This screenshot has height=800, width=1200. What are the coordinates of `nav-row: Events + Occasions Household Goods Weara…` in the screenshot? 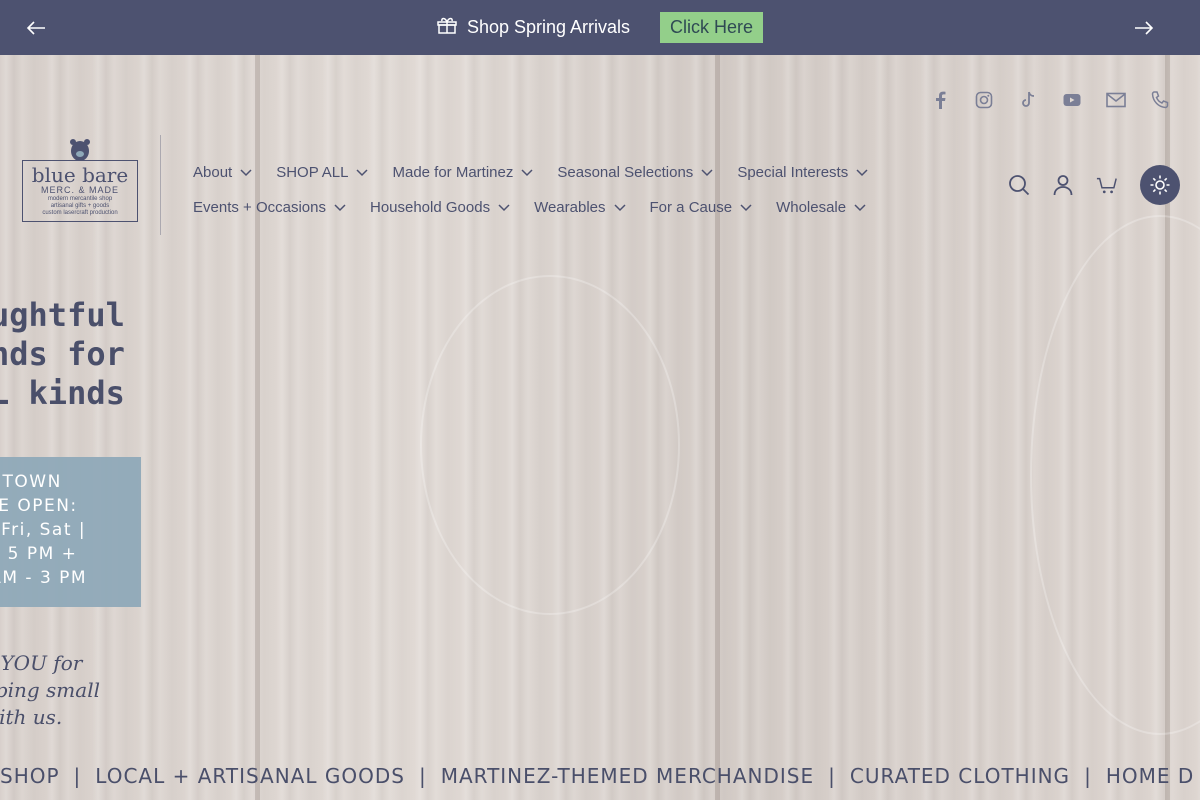 It's located at (543, 207).